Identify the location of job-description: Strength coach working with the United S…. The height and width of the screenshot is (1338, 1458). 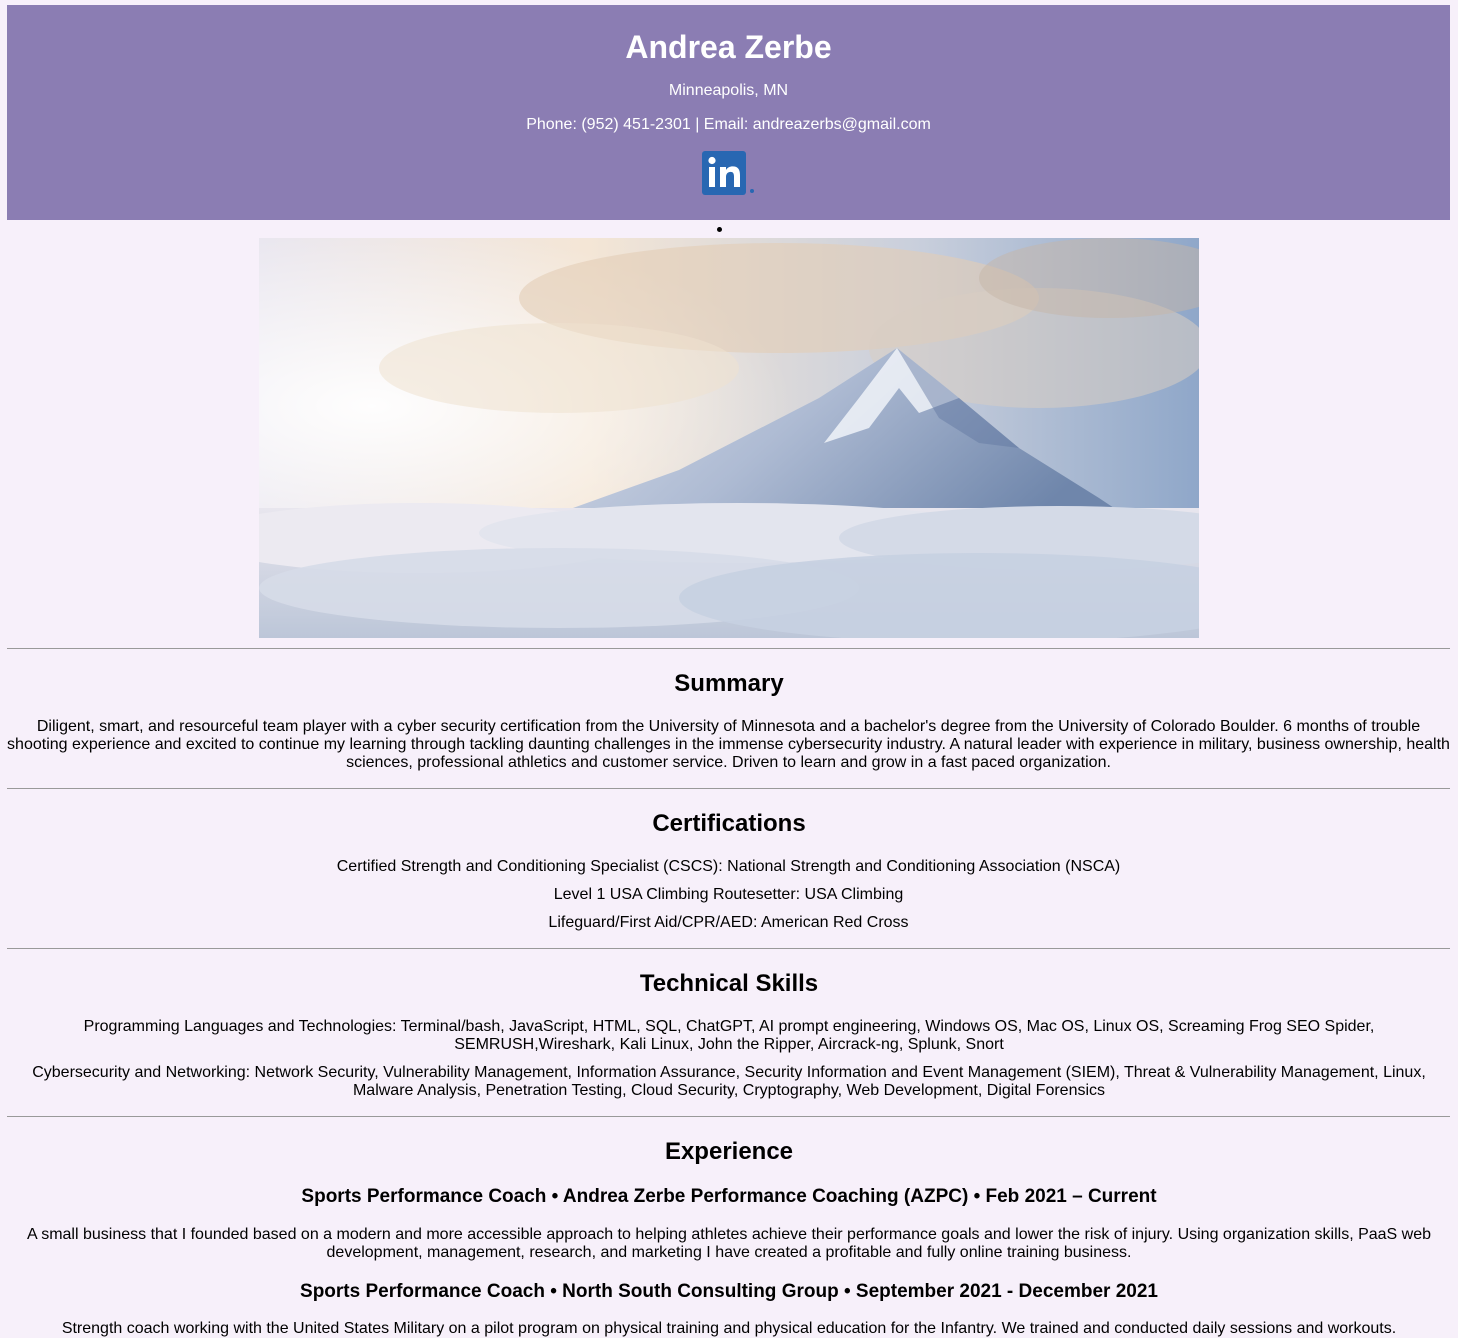
(729, 1328).